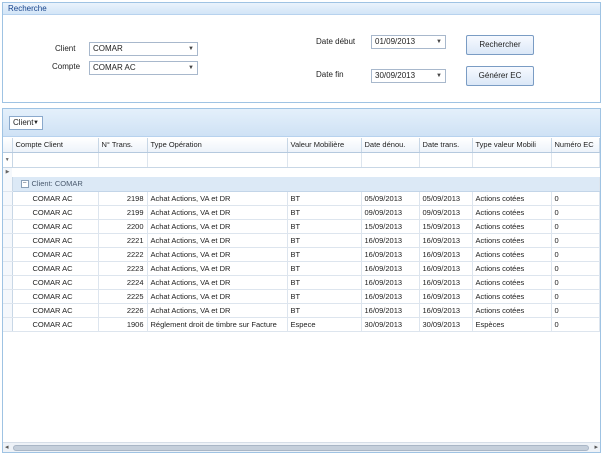  I want to click on date-fin-picker: 30/09/2013 ▼, so click(408, 76).